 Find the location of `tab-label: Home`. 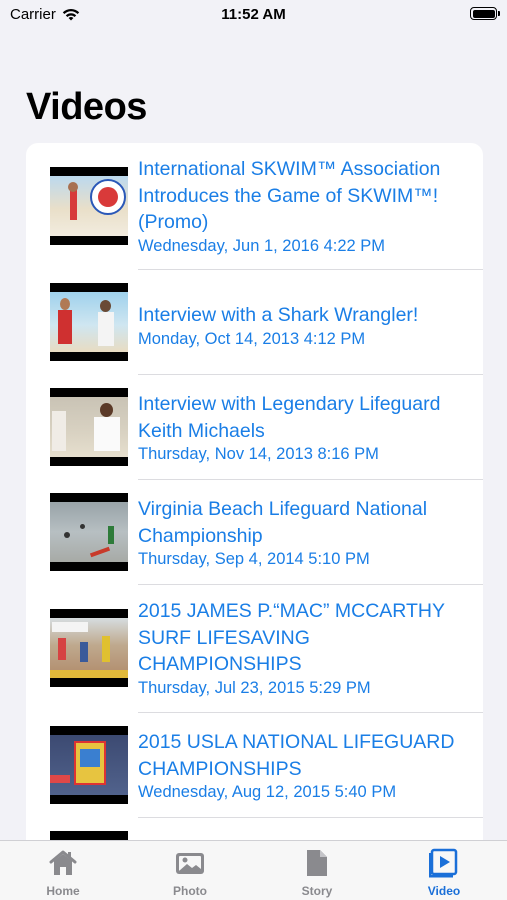

tab-label: Home is located at coordinates (63, 891).